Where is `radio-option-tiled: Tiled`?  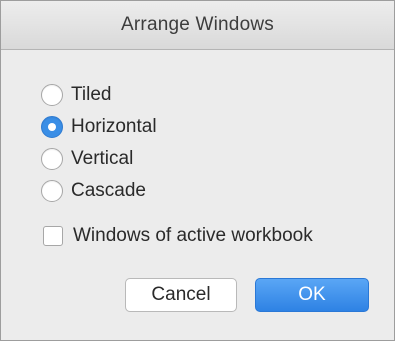 radio-option-tiled: Tiled is located at coordinates (76, 95).